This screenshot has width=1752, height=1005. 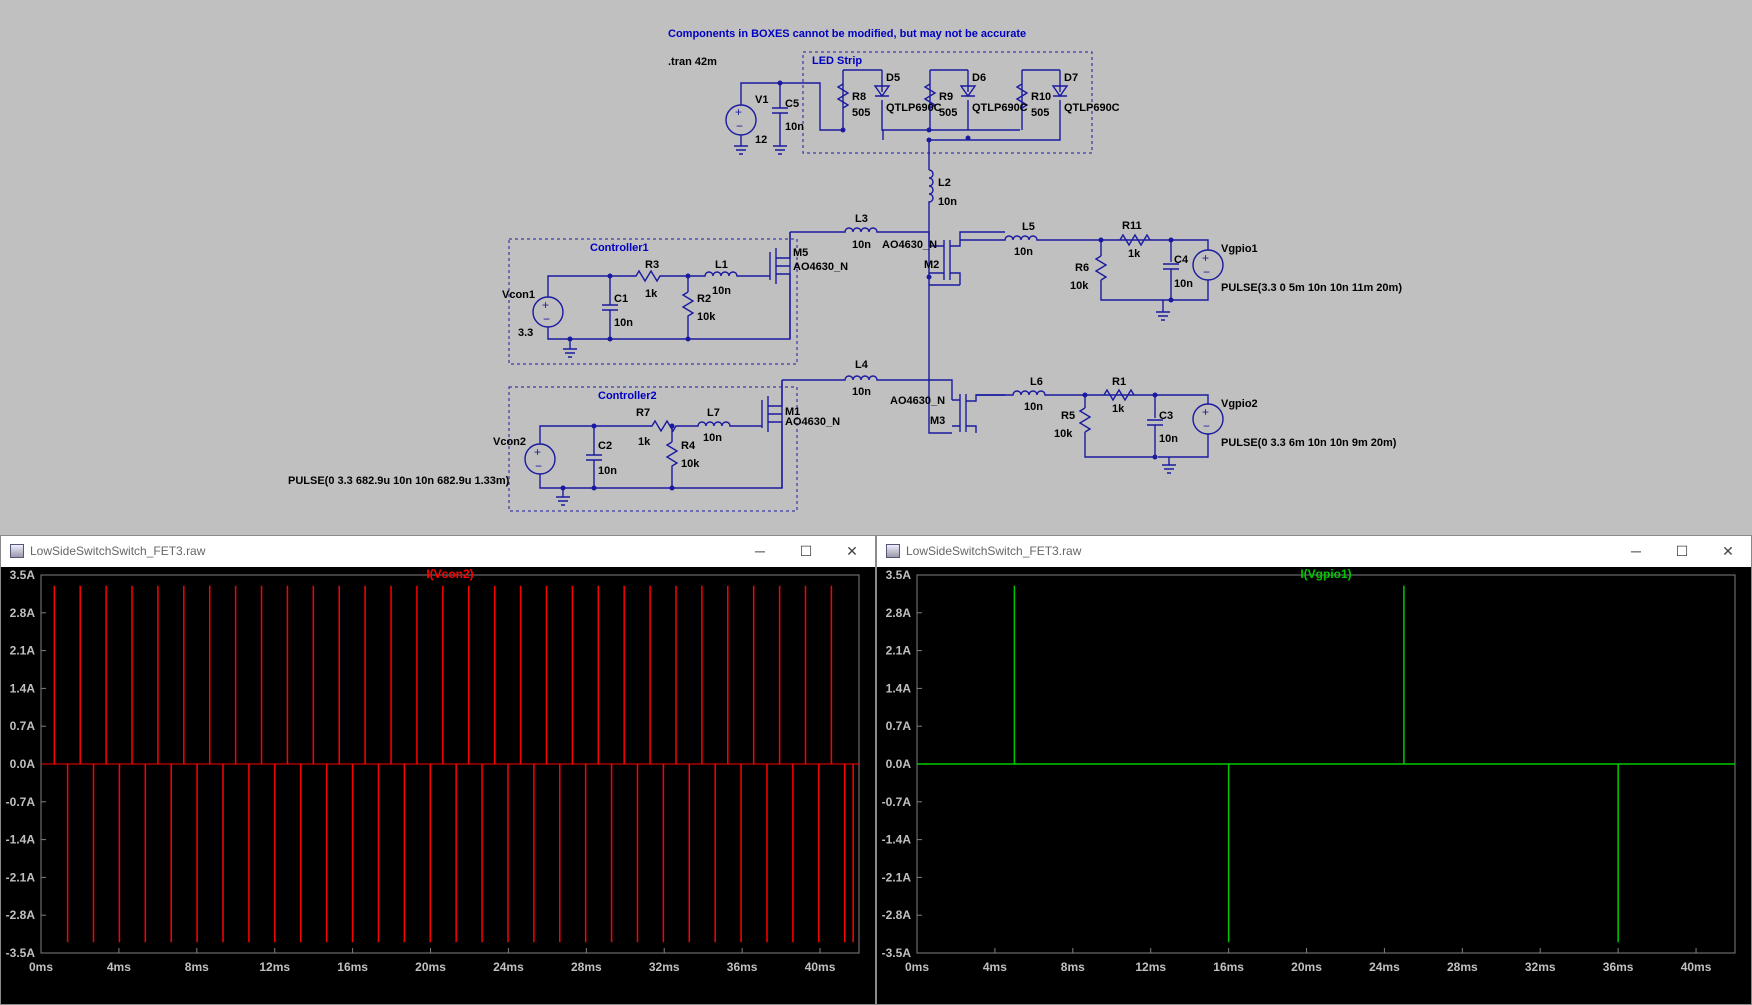 I want to click on r7-value: 1k, so click(x=644, y=442).